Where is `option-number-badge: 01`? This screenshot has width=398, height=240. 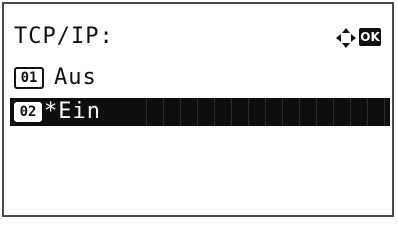
option-number-badge: 01 is located at coordinates (29, 78).